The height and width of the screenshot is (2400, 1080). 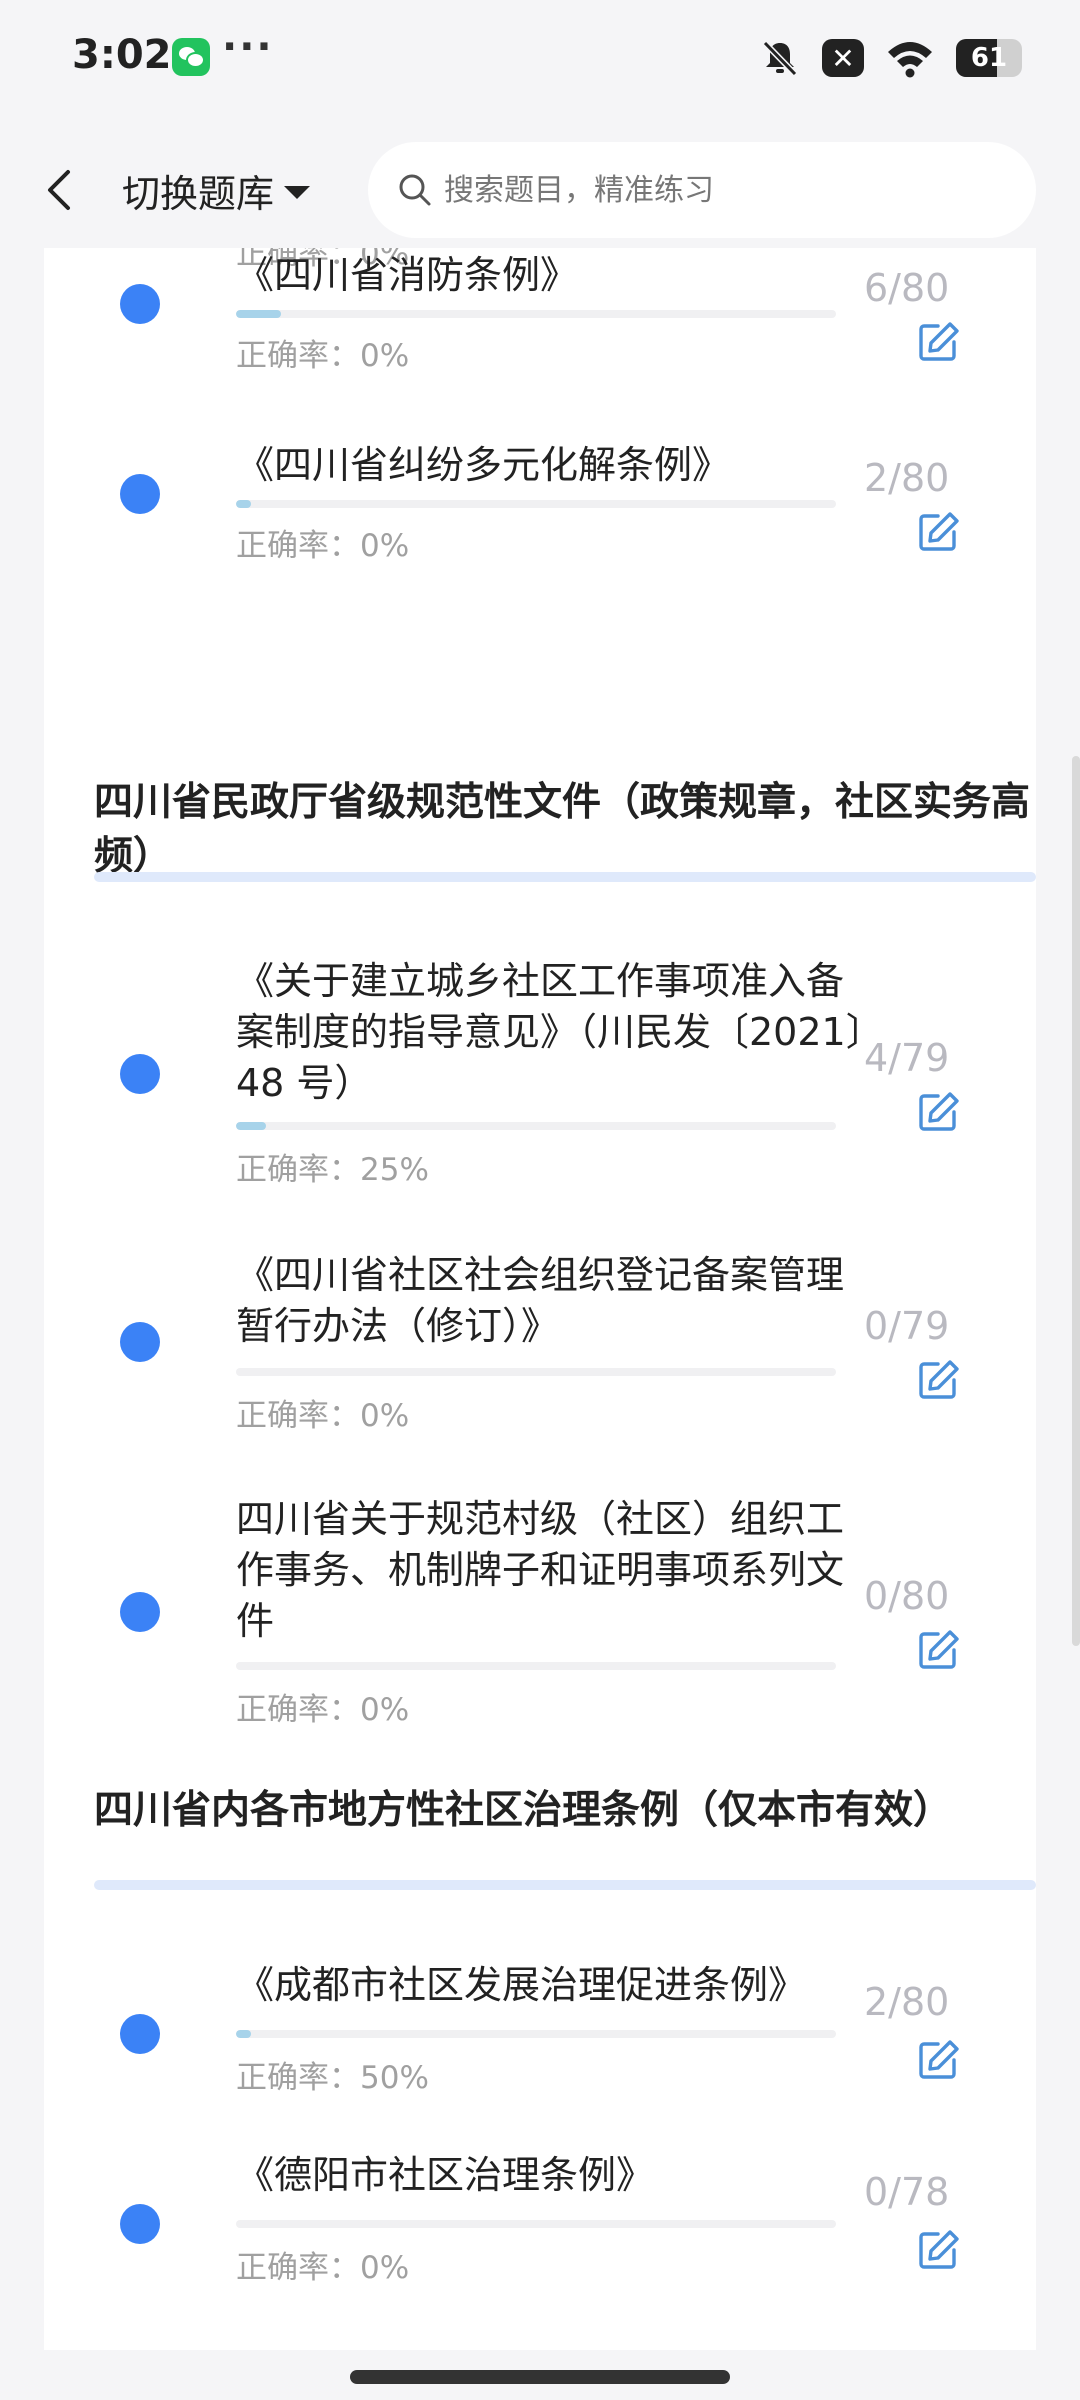 What do you see at coordinates (550, 1032) in the screenshot?
I see `item-title: 《关于建立城乡社区工作事项准入备案制度的指导意见》（川民发〔2021〕48 号）` at bounding box center [550, 1032].